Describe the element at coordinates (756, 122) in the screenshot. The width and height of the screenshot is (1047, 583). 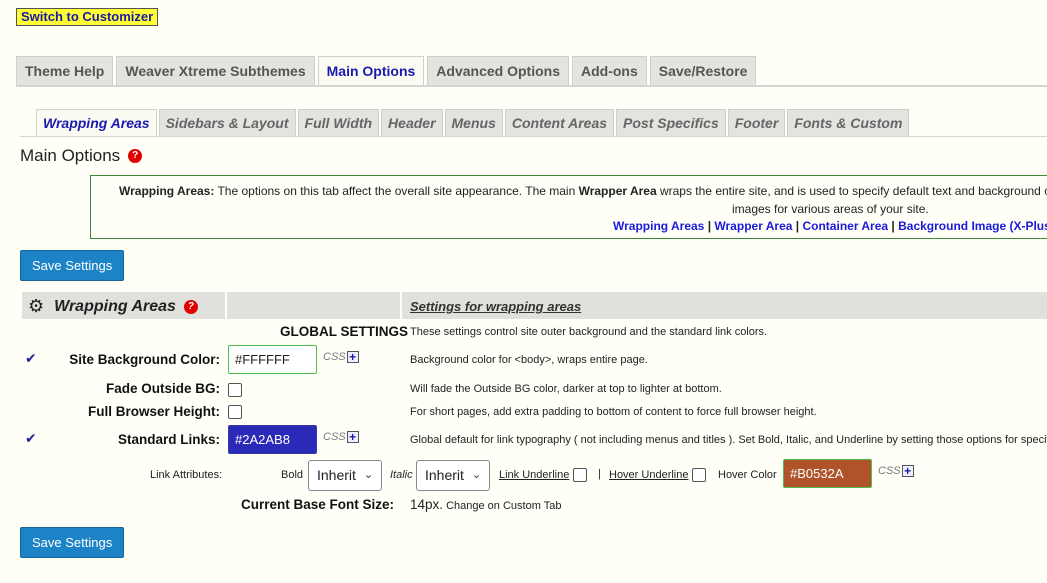
I see `subtab-footer: Footer` at that location.